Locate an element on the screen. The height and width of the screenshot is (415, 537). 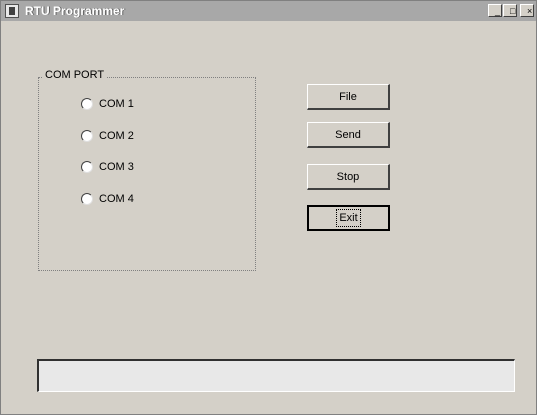
exit-button: Exit is located at coordinates (348, 218).